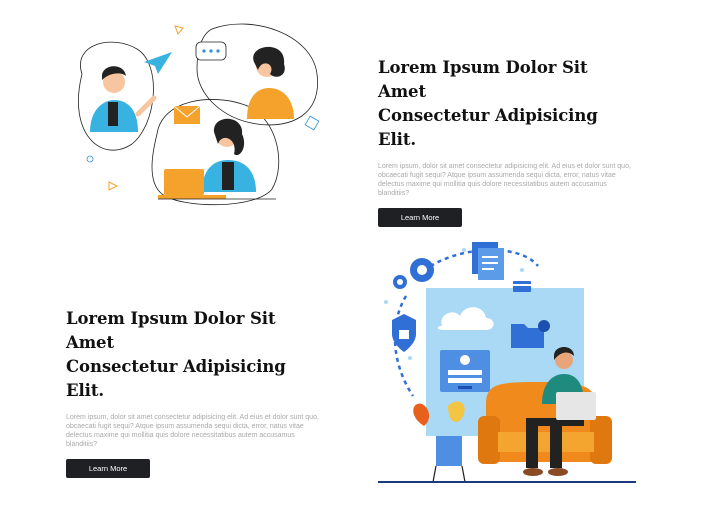  What do you see at coordinates (194, 114) in the screenshot?
I see `remote-communication-illustration` at bounding box center [194, 114].